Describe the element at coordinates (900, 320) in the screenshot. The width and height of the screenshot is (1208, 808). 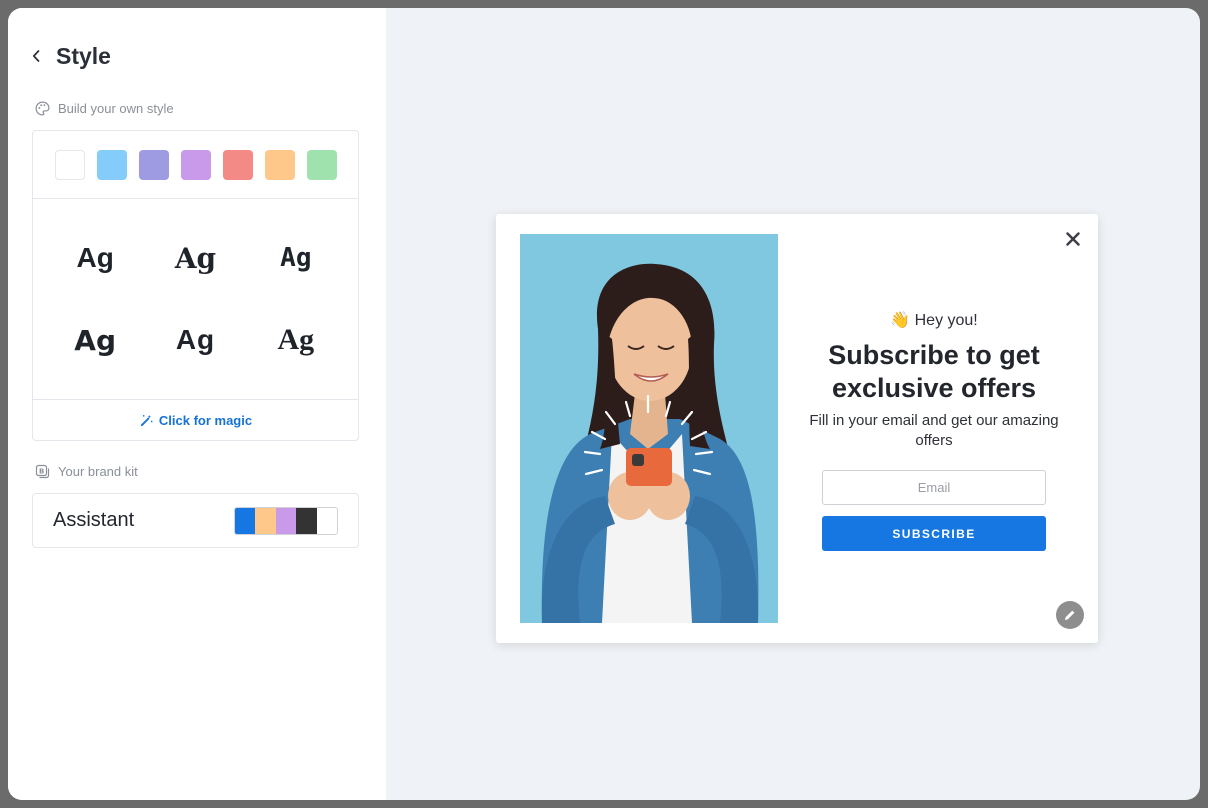
I see `wave-emoji: 👋` at that location.